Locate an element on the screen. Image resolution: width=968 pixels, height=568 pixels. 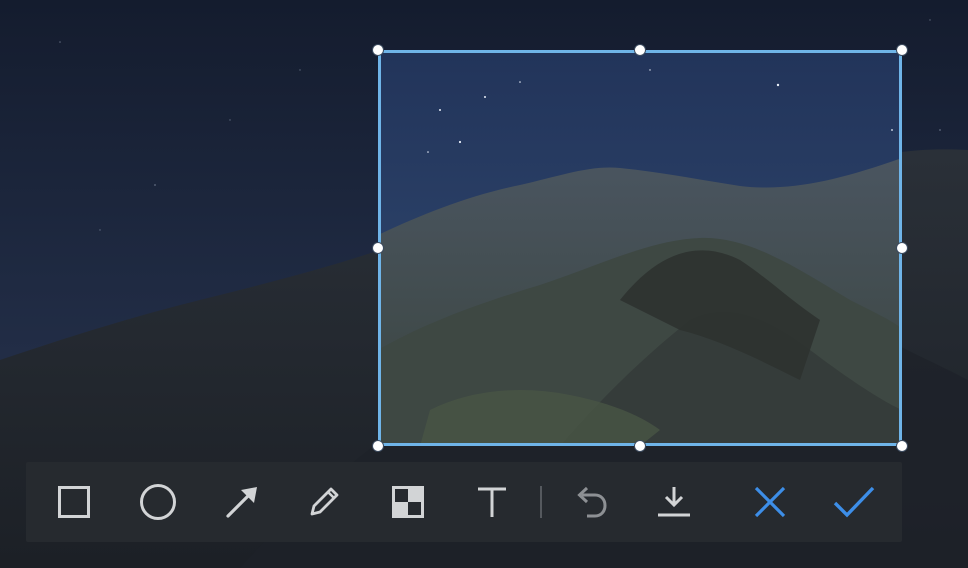
ellipse-tool-button is located at coordinates (158, 502).